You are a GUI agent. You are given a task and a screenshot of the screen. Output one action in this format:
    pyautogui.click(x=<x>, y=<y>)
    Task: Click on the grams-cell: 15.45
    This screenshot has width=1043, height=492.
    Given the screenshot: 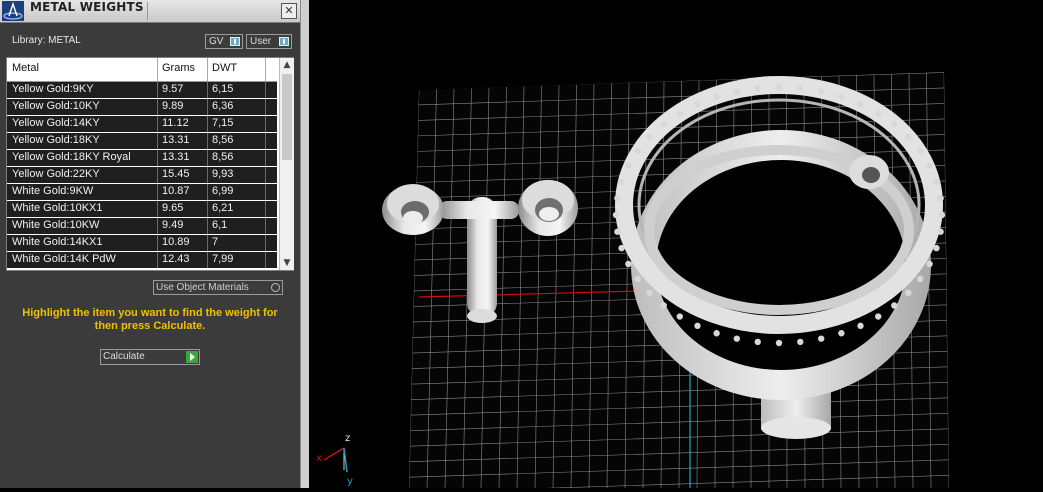 What is the action you would take?
    pyautogui.click(x=176, y=174)
    